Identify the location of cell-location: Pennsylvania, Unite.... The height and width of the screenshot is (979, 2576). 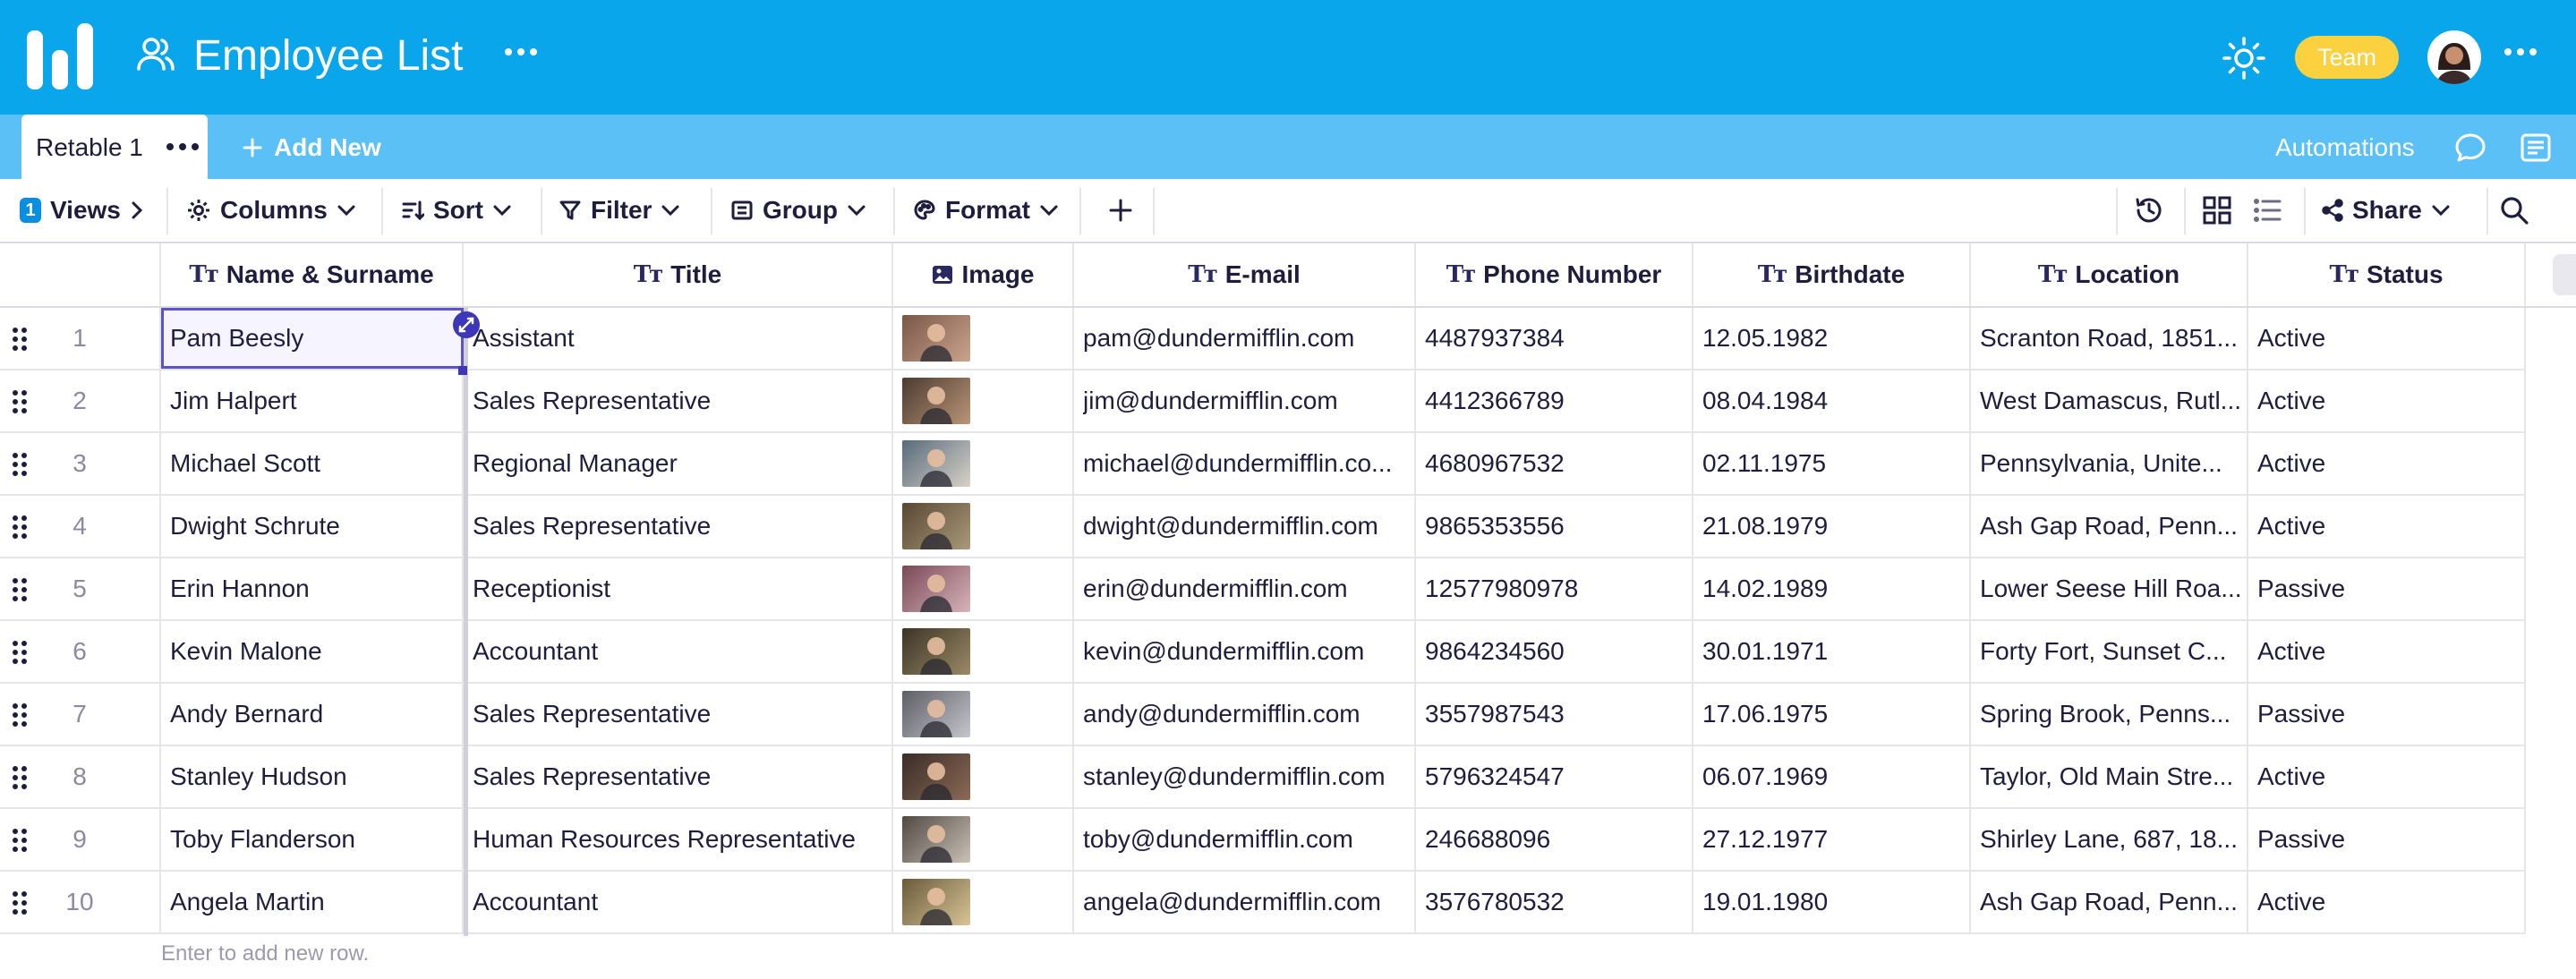
(2109, 463).